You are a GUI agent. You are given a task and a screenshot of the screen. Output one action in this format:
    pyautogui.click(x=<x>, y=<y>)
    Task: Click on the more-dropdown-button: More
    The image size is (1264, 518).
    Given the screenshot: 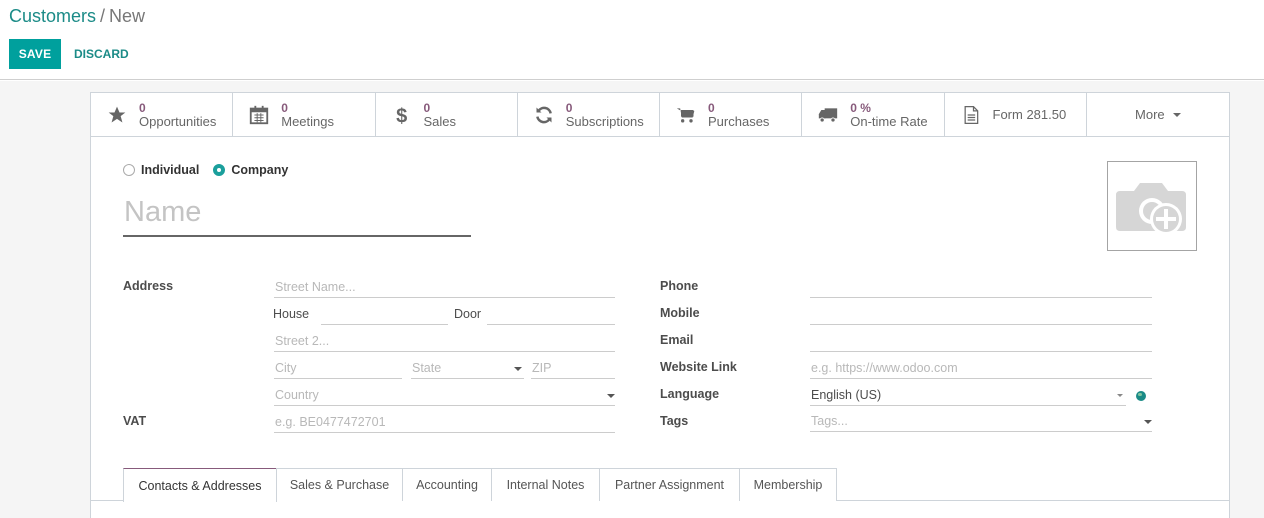 What is the action you would take?
    pyautogui.click(x=1158, y=114)
    